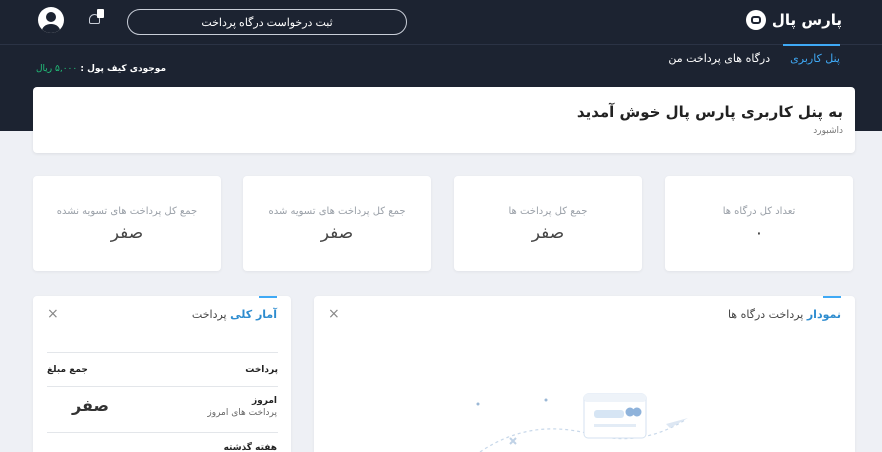  I want to click on row-title-last-week: هفته گذشته, so click(250, 447).